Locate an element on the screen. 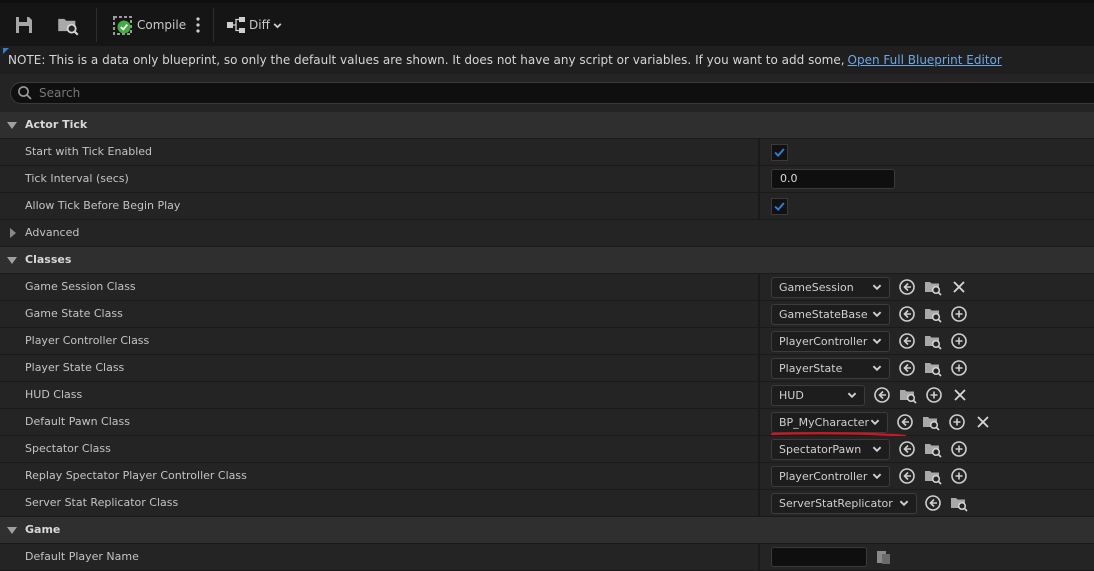 The height and width of the screenshot is (571, 1094). search-input is located at coordinates (489, 93).